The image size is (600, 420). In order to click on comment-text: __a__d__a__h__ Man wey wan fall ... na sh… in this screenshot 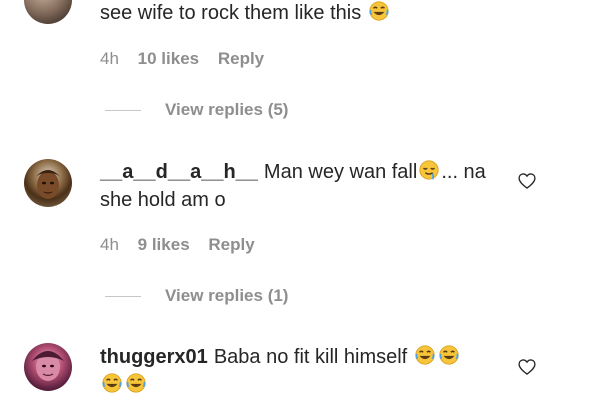, I will do `click(293, 185)`.